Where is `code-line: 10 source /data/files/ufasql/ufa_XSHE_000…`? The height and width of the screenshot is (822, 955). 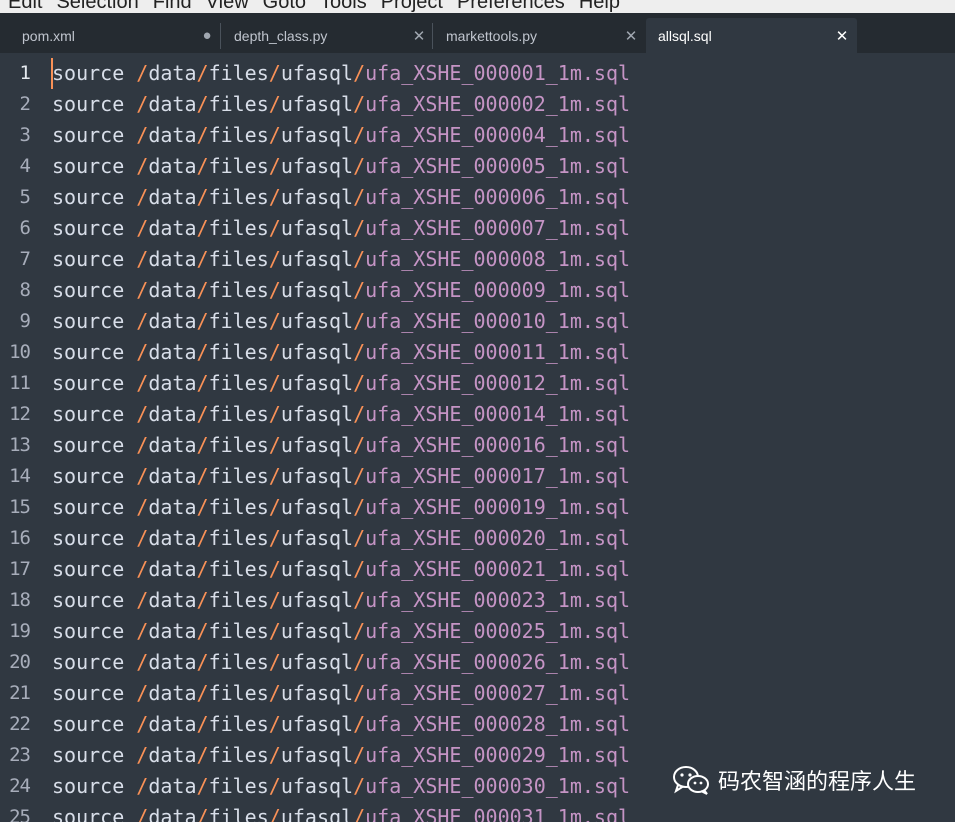 code-line: 10 source /data/files/ufasql/ufa_XSHE_000… is located at coordinates (477, 352).